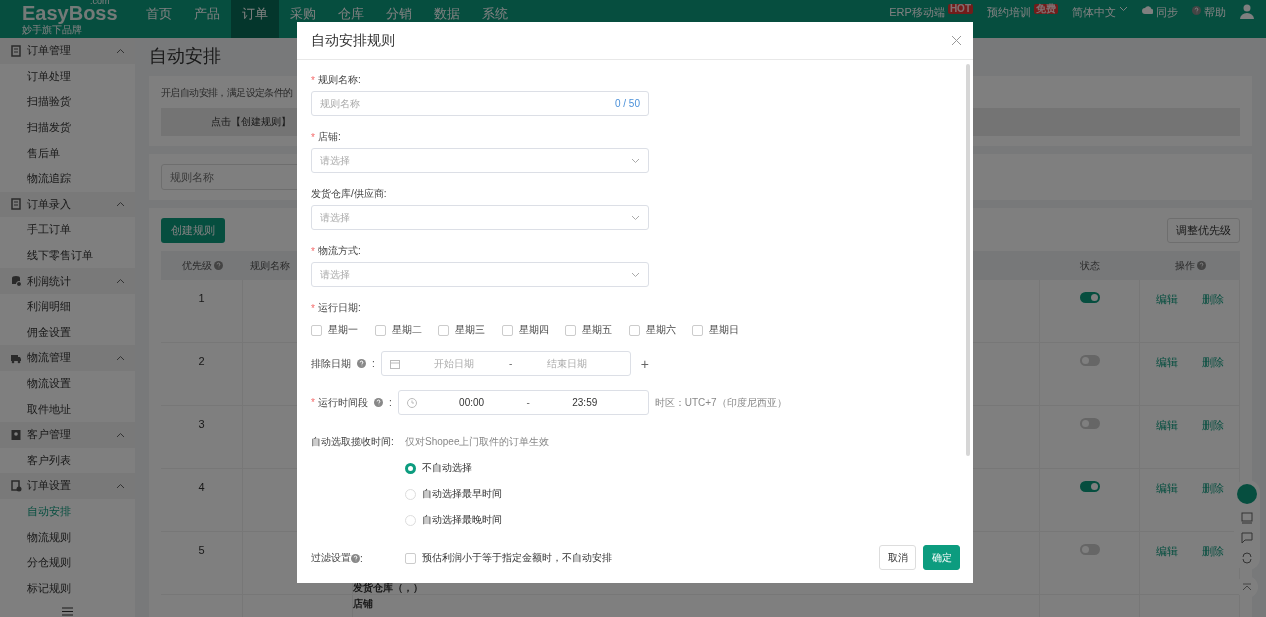 This screenshot has height=617, width=1266. Describe the element at coordinates (331, 363) in the screenshot. I see `field-label: 排除日期` at that location.